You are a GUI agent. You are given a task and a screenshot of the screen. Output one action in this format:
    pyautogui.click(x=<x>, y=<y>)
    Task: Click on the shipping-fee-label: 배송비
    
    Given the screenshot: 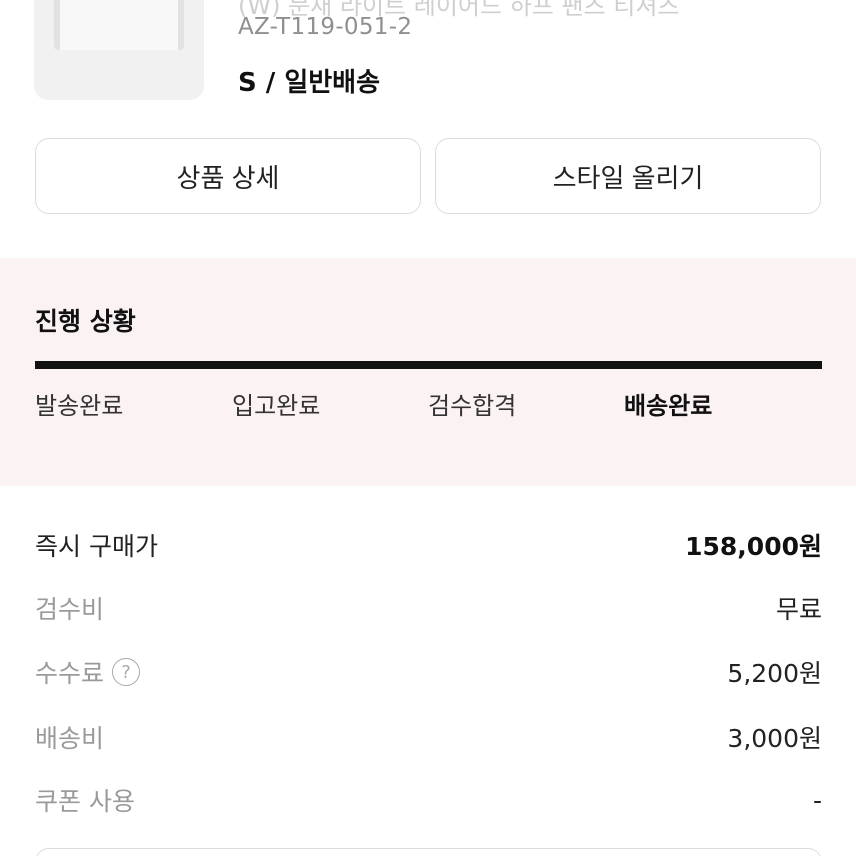 What is the action you would take?
    pyautogui.click(x=70, y=738)
    